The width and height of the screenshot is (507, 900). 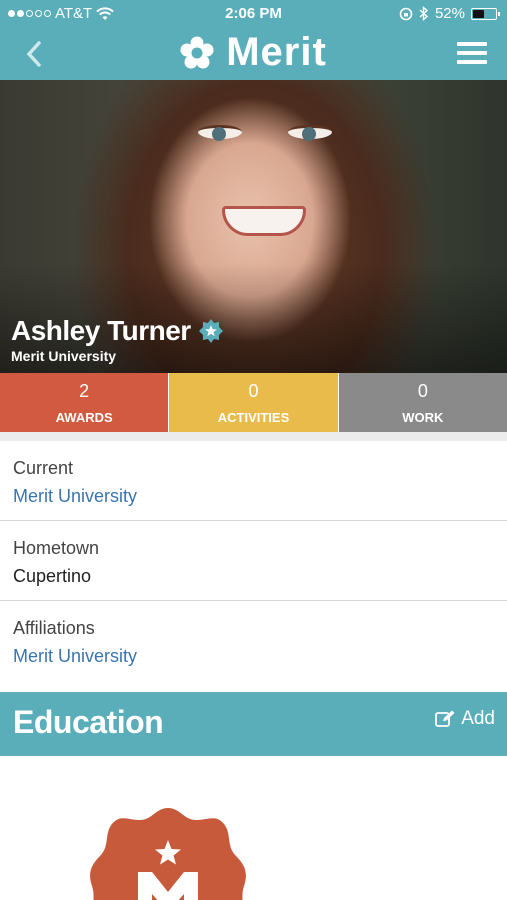 What do you see at coordinates (210, 331) in the screenshot?
I see `verified-star-icon` at bounding box center [210, 331].